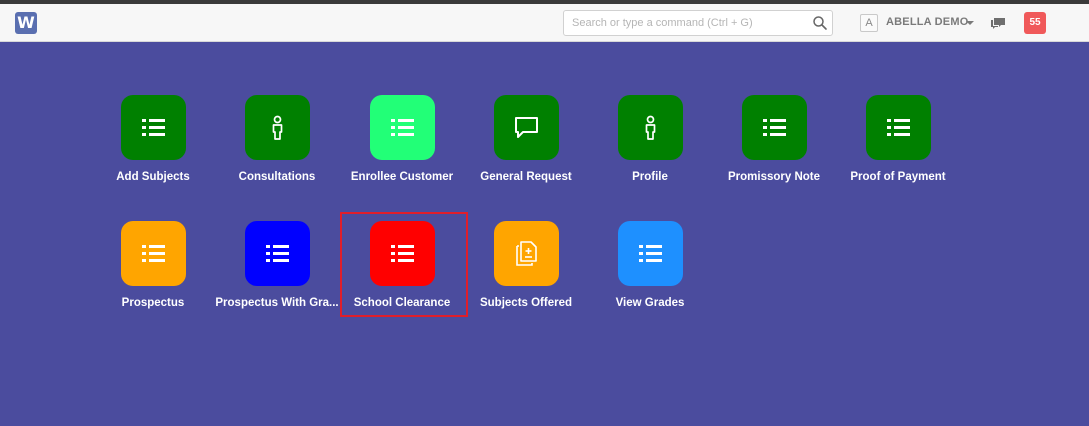  I want to click on search-input, so click(684, 23).